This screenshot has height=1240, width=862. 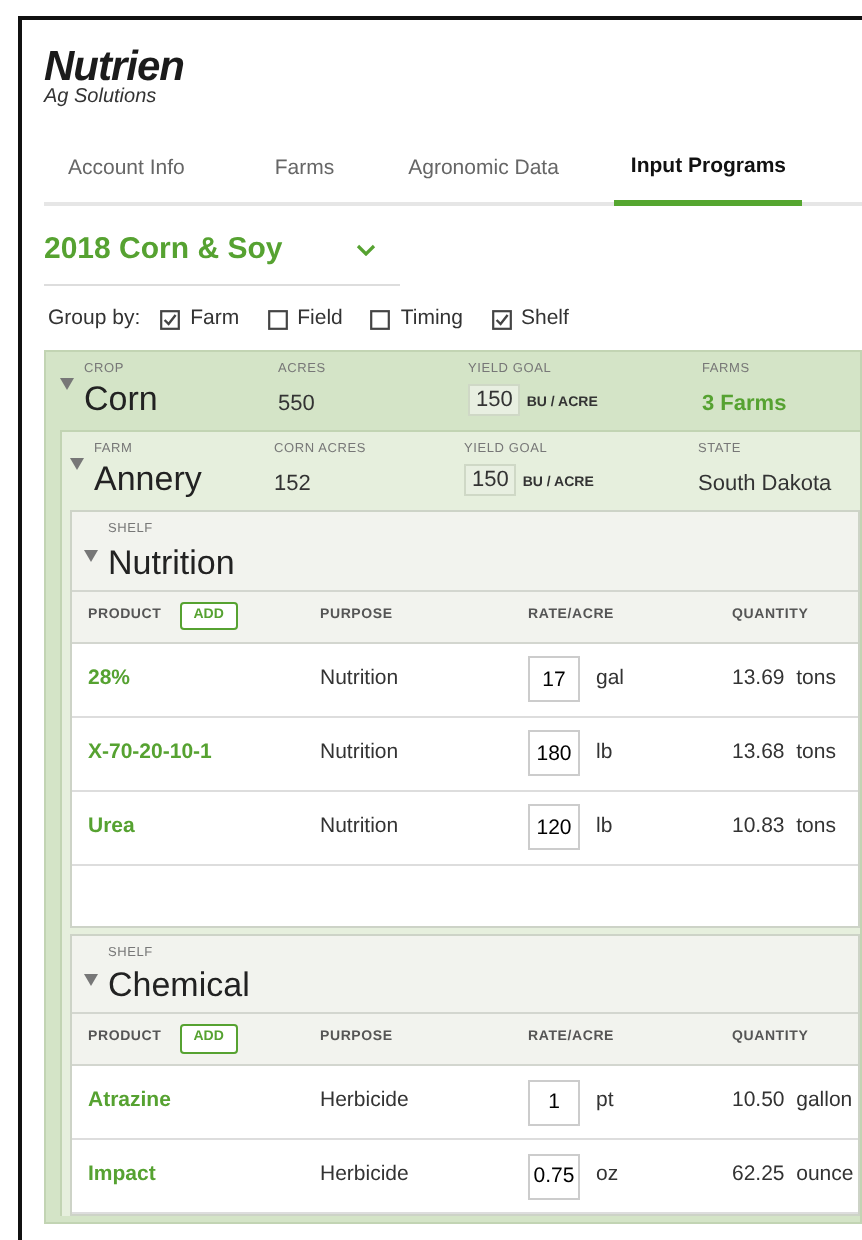 I want to click on unit-label: oz, so click(x=607, y=1175).